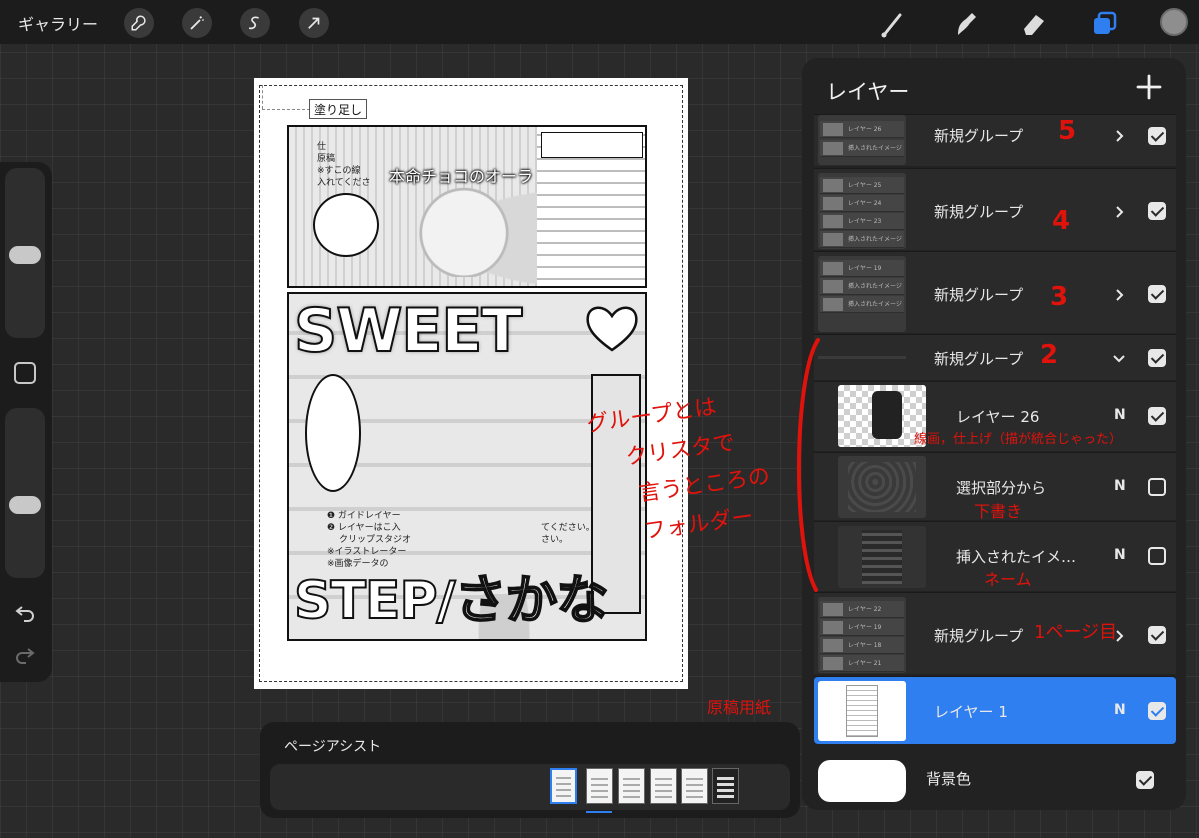 Image resolution: width=1199 pixels, height=838 pixels. What do you see at coordinates (1119, 358) in the screenshot?
I see `chevron-down-icon` at bounding box center [1119, 358].